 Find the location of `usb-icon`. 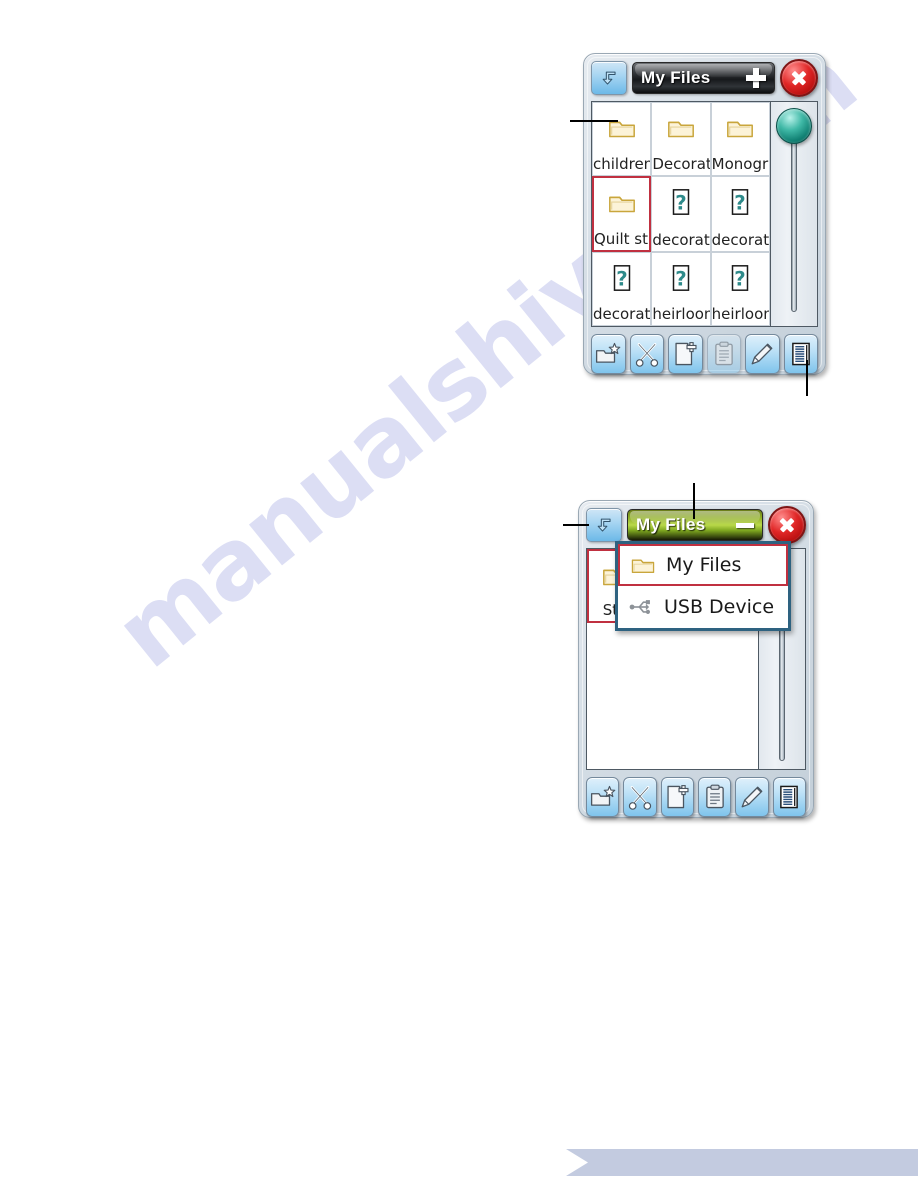

usb-icon is located at coordinates (640, 607).